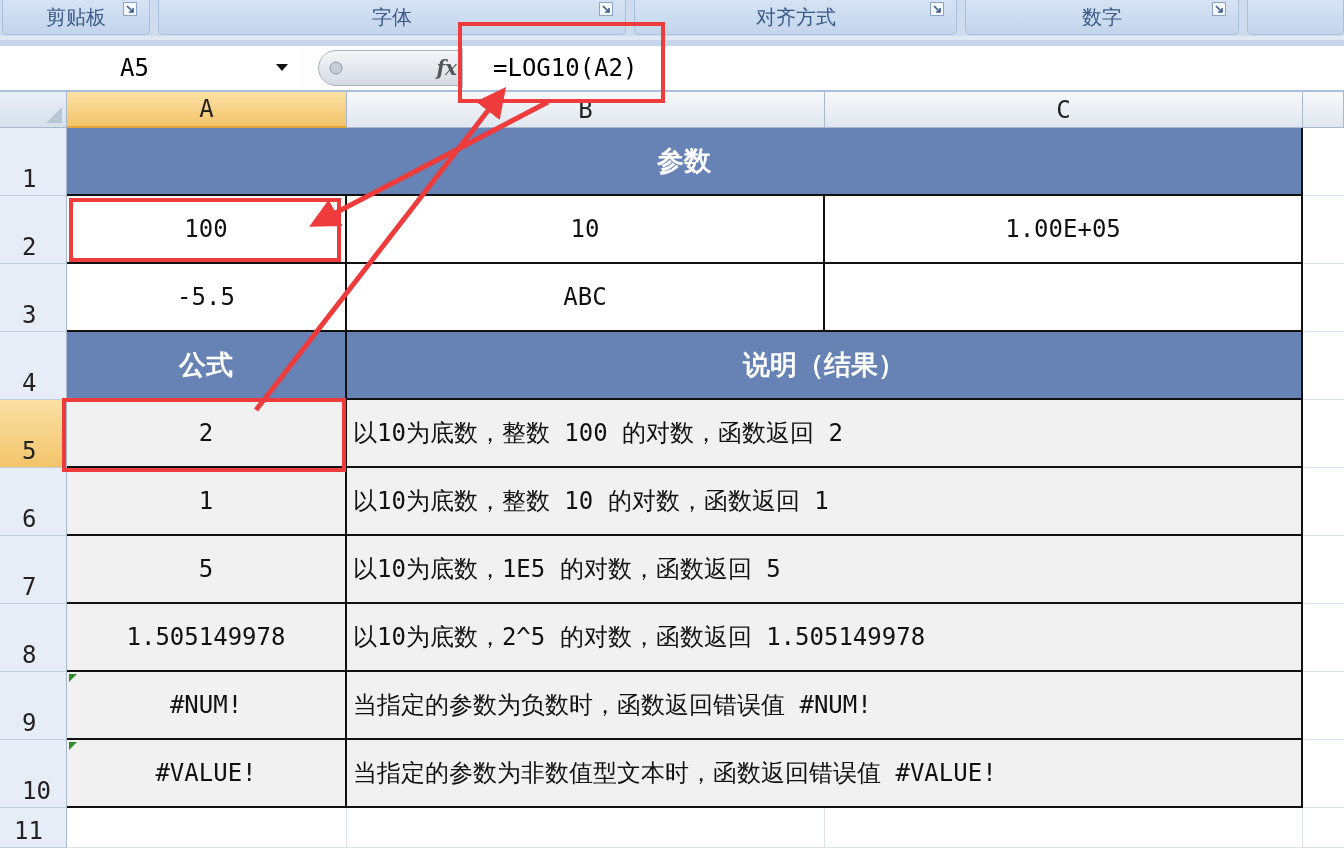  Describe the element at coordinates (76, 17) in the screenshot. I see `ribbon-group-label: 剪贴板` at that location.